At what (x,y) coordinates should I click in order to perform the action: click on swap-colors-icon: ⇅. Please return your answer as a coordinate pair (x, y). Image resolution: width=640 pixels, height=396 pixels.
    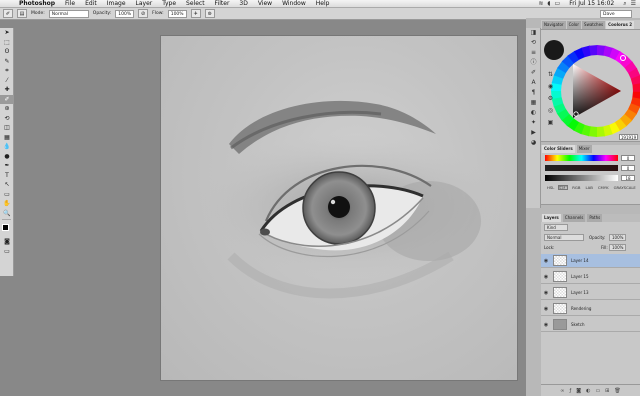
    Looking at the image, I should click on (550, 75).